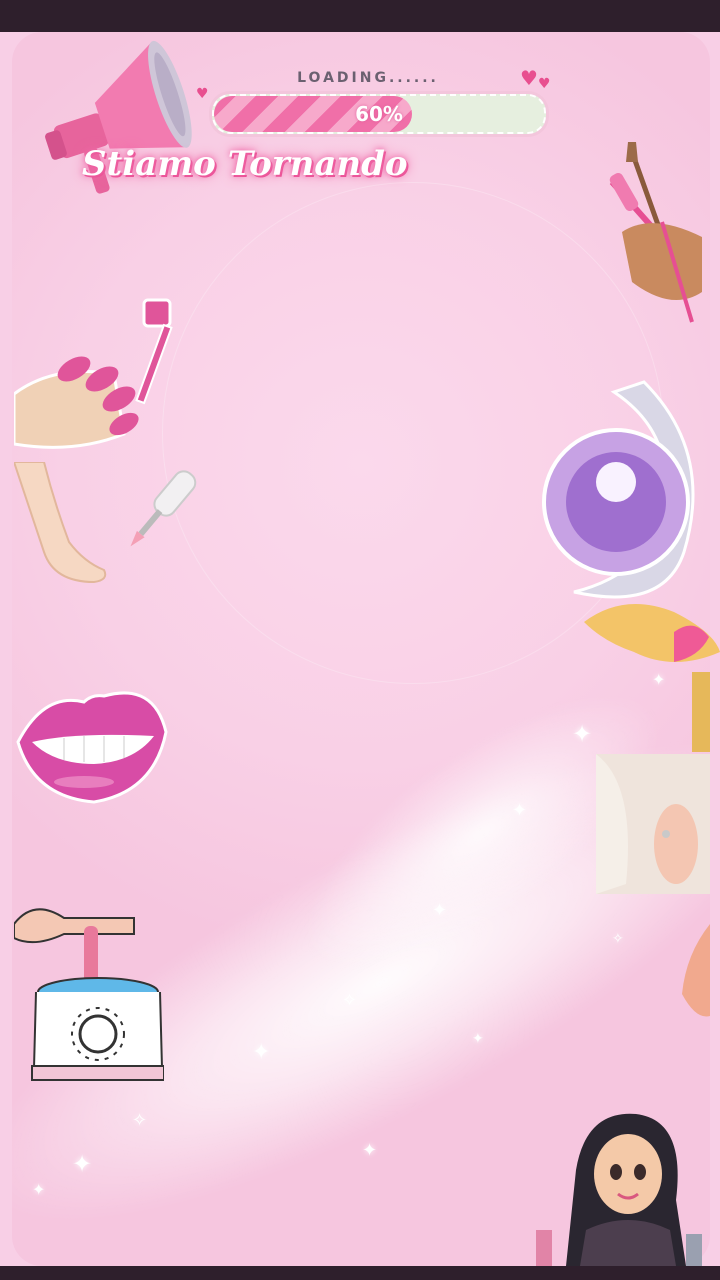  What do you see at coordinates (93, 373) in the screenshot?
I see `painted-nails-icon` at bounding box center [93, 373].